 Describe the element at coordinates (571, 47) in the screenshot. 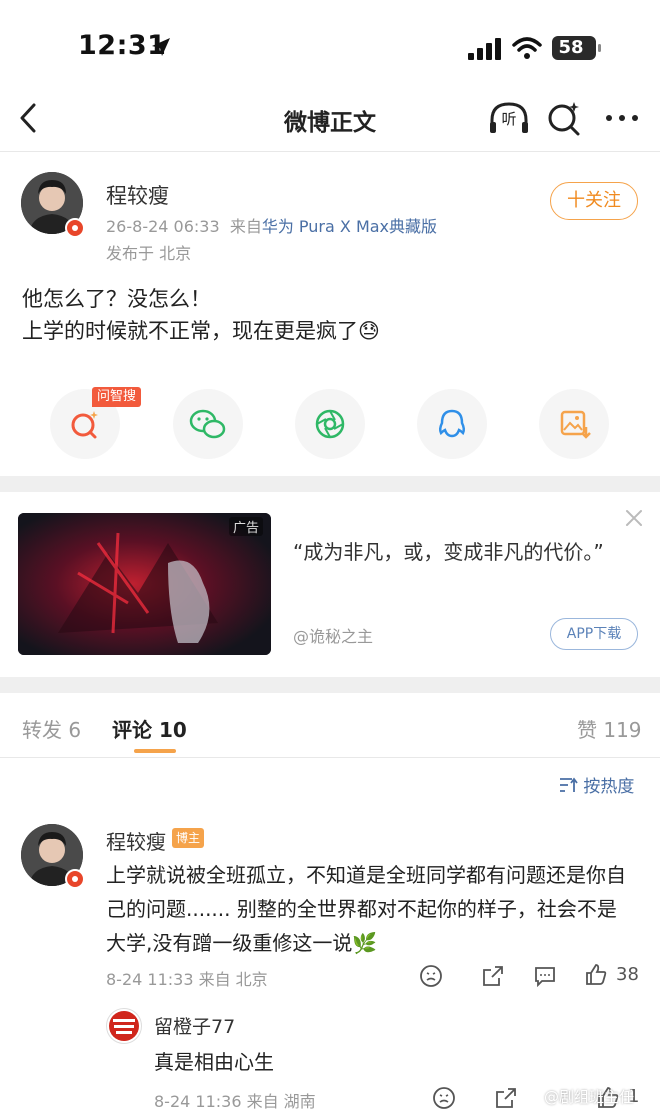

I see `battery-level: 58` at that location.